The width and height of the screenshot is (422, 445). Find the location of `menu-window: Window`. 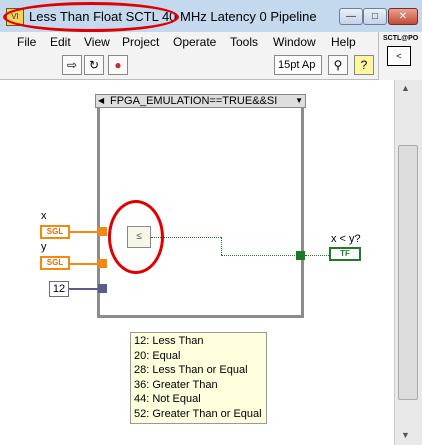

menu-window: Window is located at coordinates (294, 42).